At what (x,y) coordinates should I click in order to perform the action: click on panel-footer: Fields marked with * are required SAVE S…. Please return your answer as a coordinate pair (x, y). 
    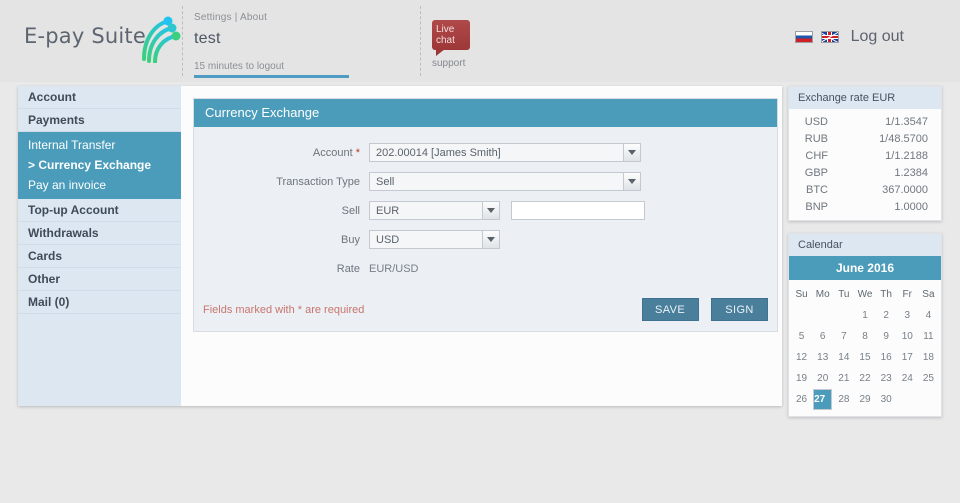
    Looking at the image, I should click on (485, 308).